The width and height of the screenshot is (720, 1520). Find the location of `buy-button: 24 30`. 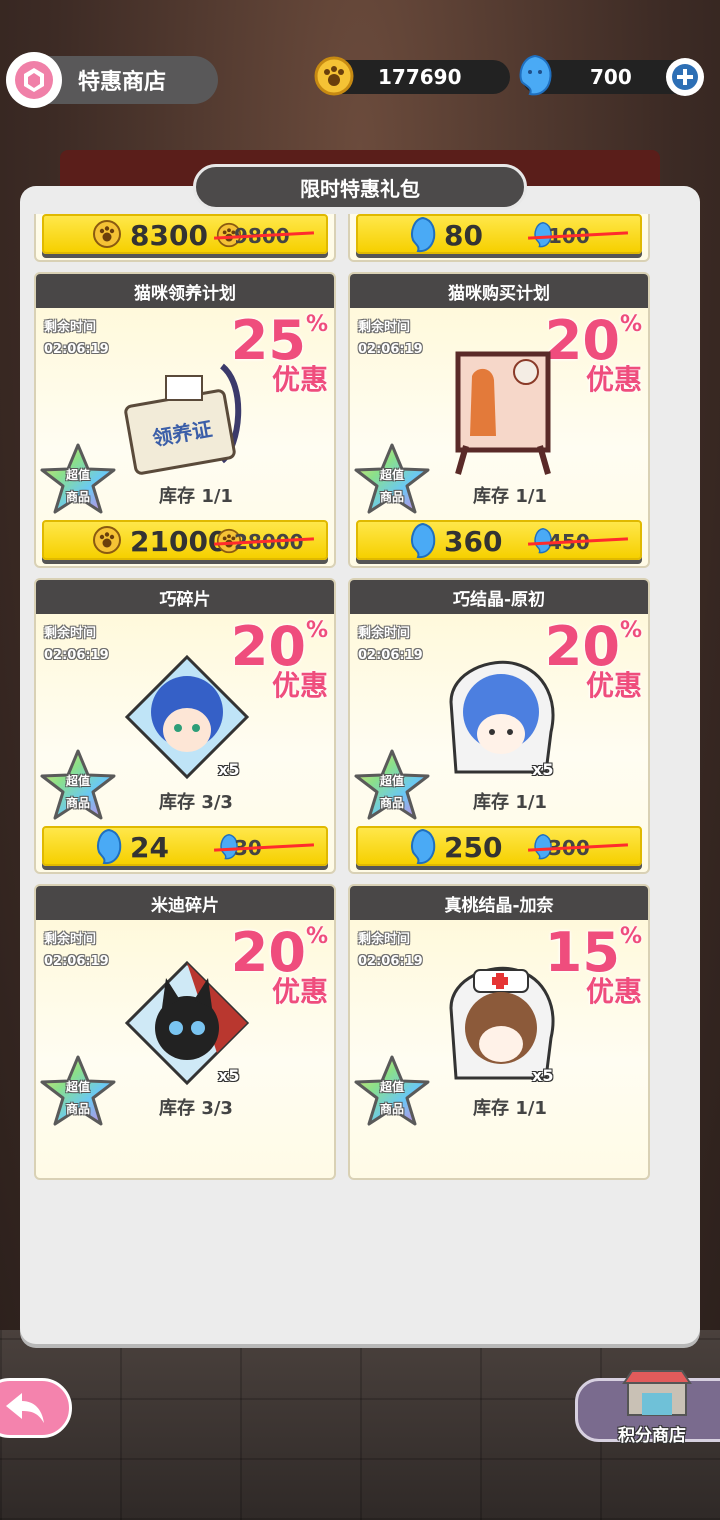

buy-button: 24 30 is located at coordinates (185, 846).